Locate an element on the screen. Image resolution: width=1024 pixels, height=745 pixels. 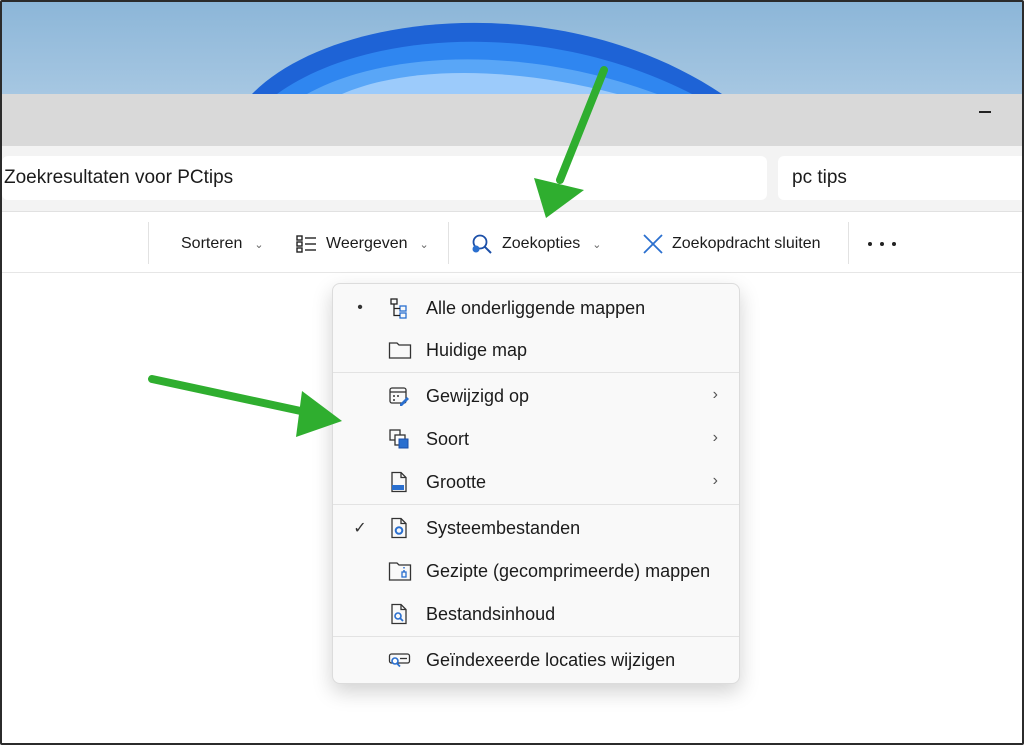
menu-item-system-files: ✓ Systeembestanden is located at coordinates (536, 528).